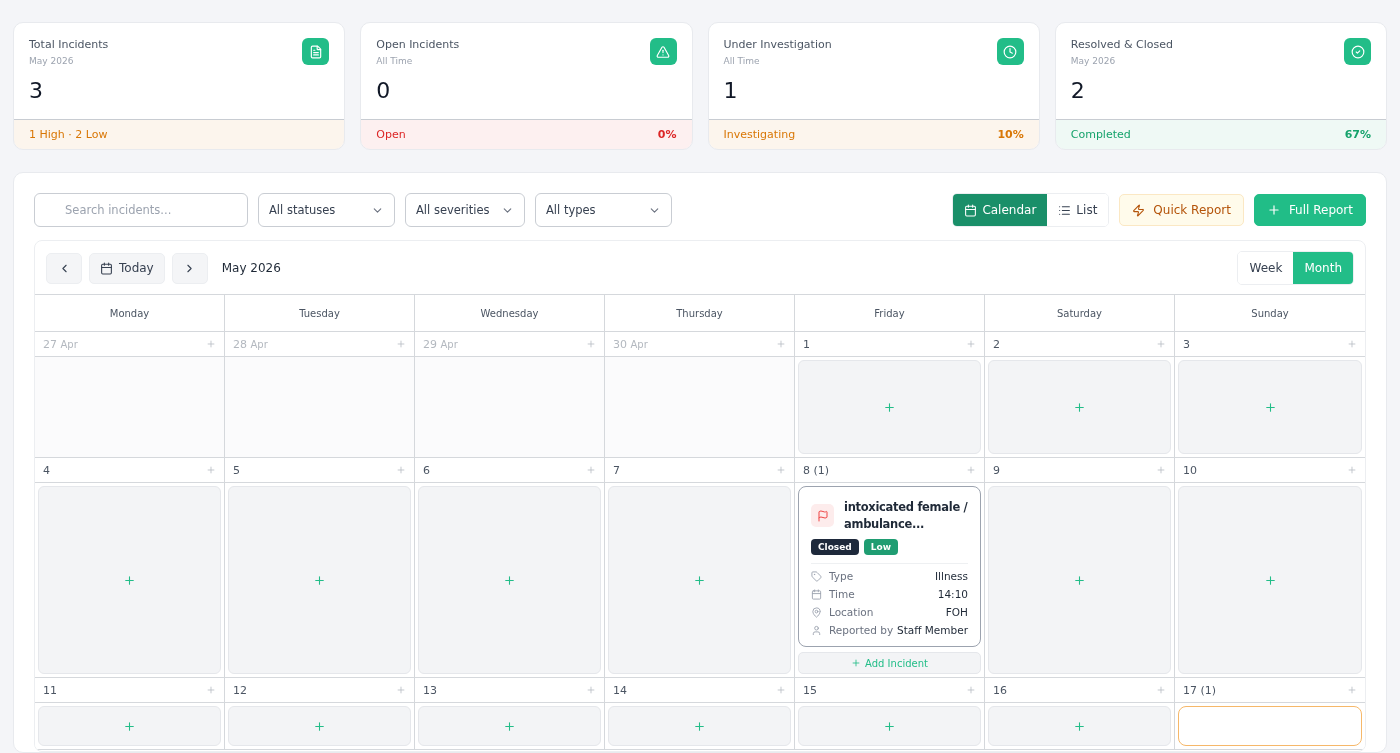  What do you see at coordinates (816, 630) in the screenshot?
I see `user-icon` at bounding box center [816, 630].